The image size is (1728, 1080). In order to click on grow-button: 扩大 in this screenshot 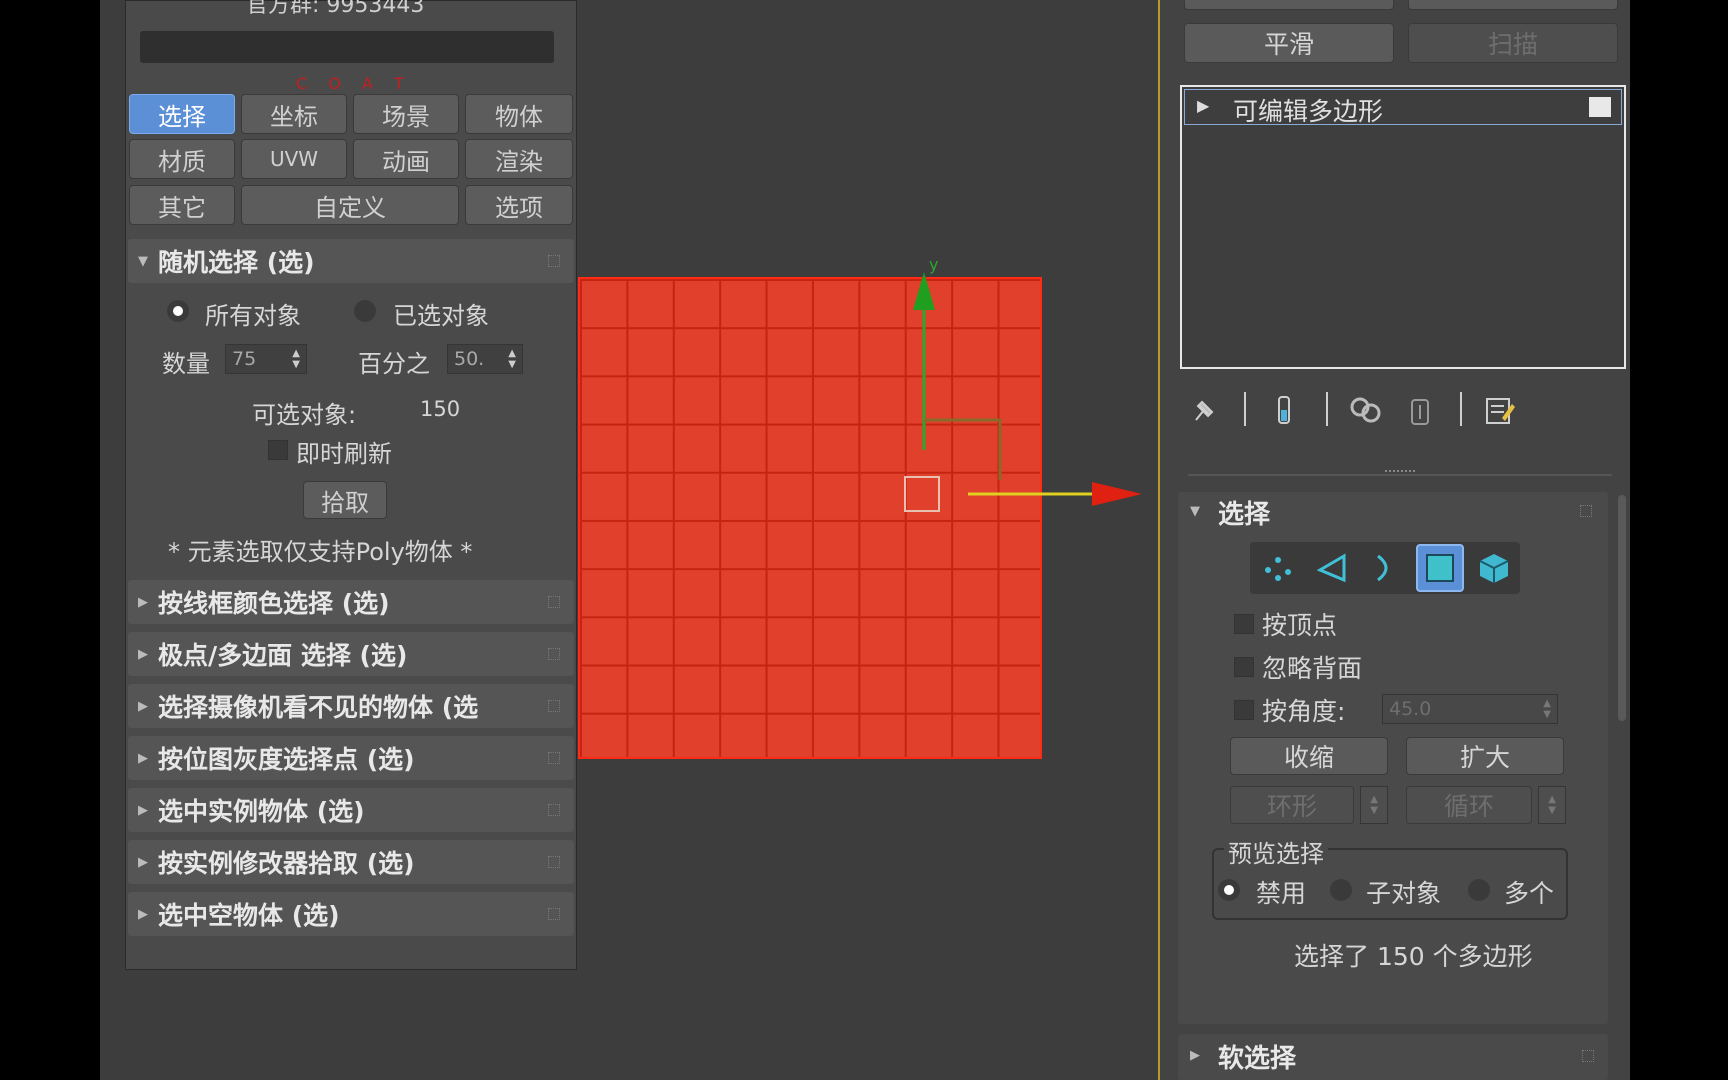, I will do `click(1485, 756)`.